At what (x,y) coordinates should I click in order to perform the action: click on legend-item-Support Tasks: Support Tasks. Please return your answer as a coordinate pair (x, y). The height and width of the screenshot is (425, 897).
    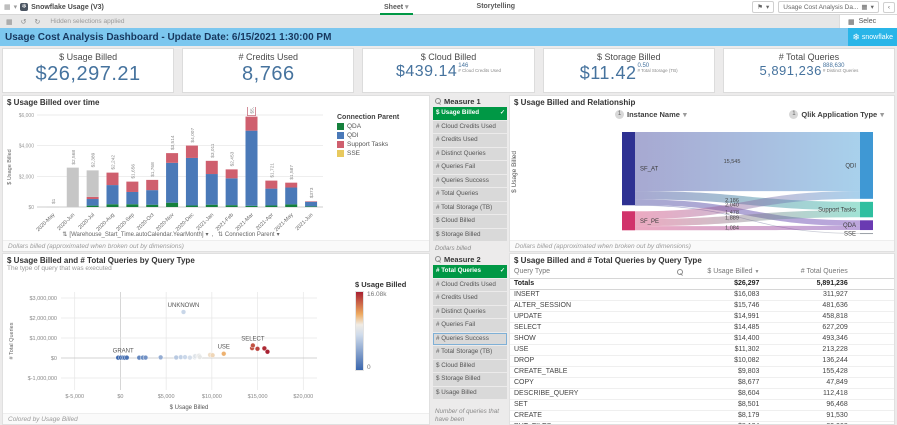
    Looking at the image, I should click on (381, 144).